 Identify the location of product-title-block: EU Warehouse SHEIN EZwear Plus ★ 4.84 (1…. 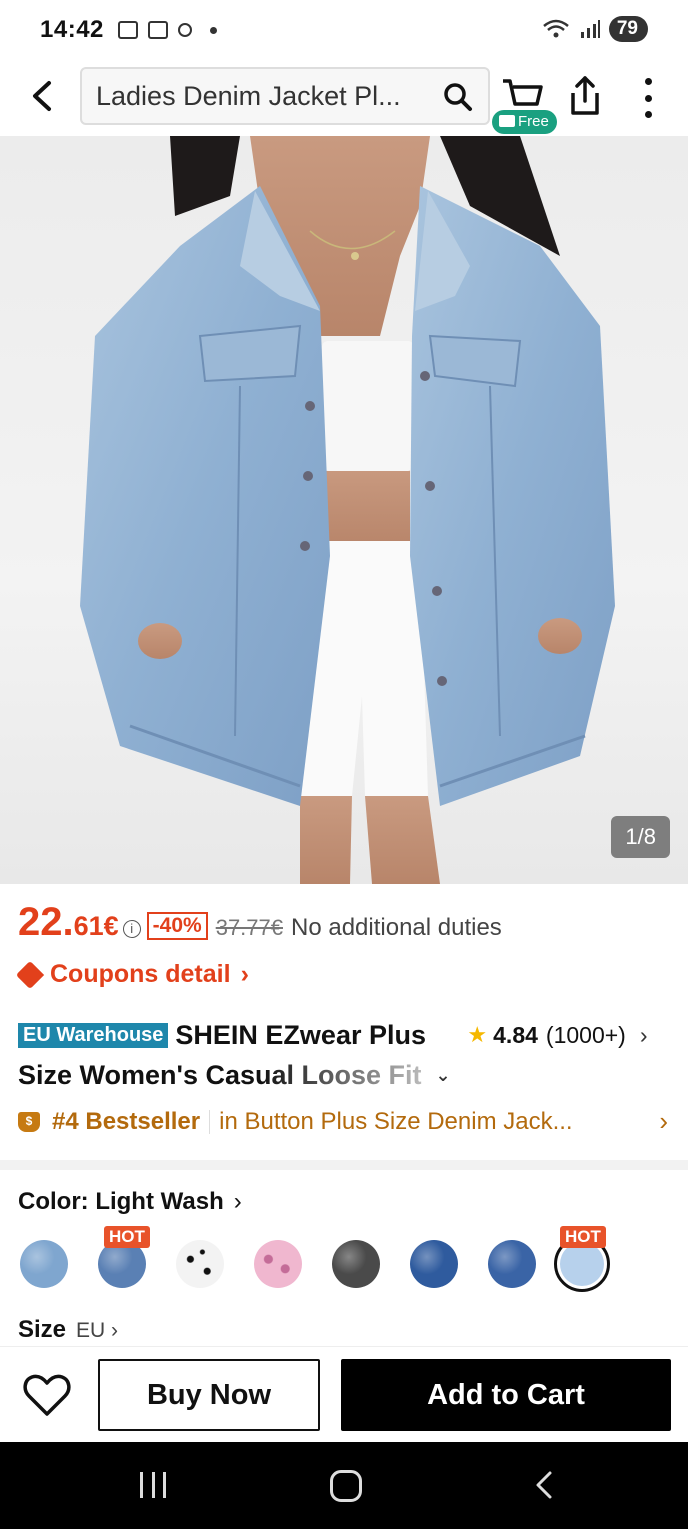
(343, 1055).